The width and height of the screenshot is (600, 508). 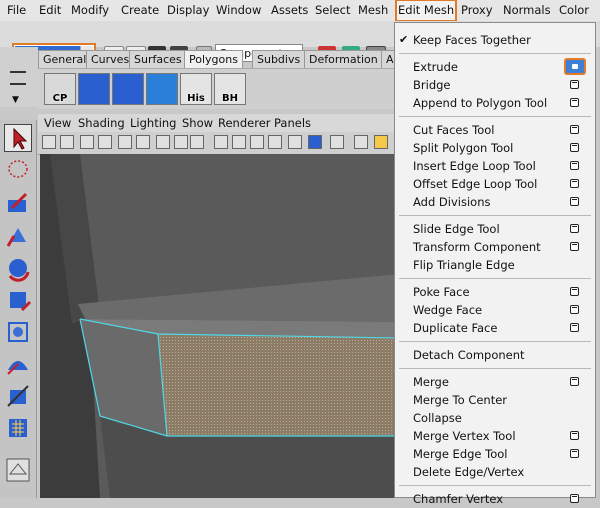 I want to click on combine-polygons-icon: CP, so click(x=60, y=89).